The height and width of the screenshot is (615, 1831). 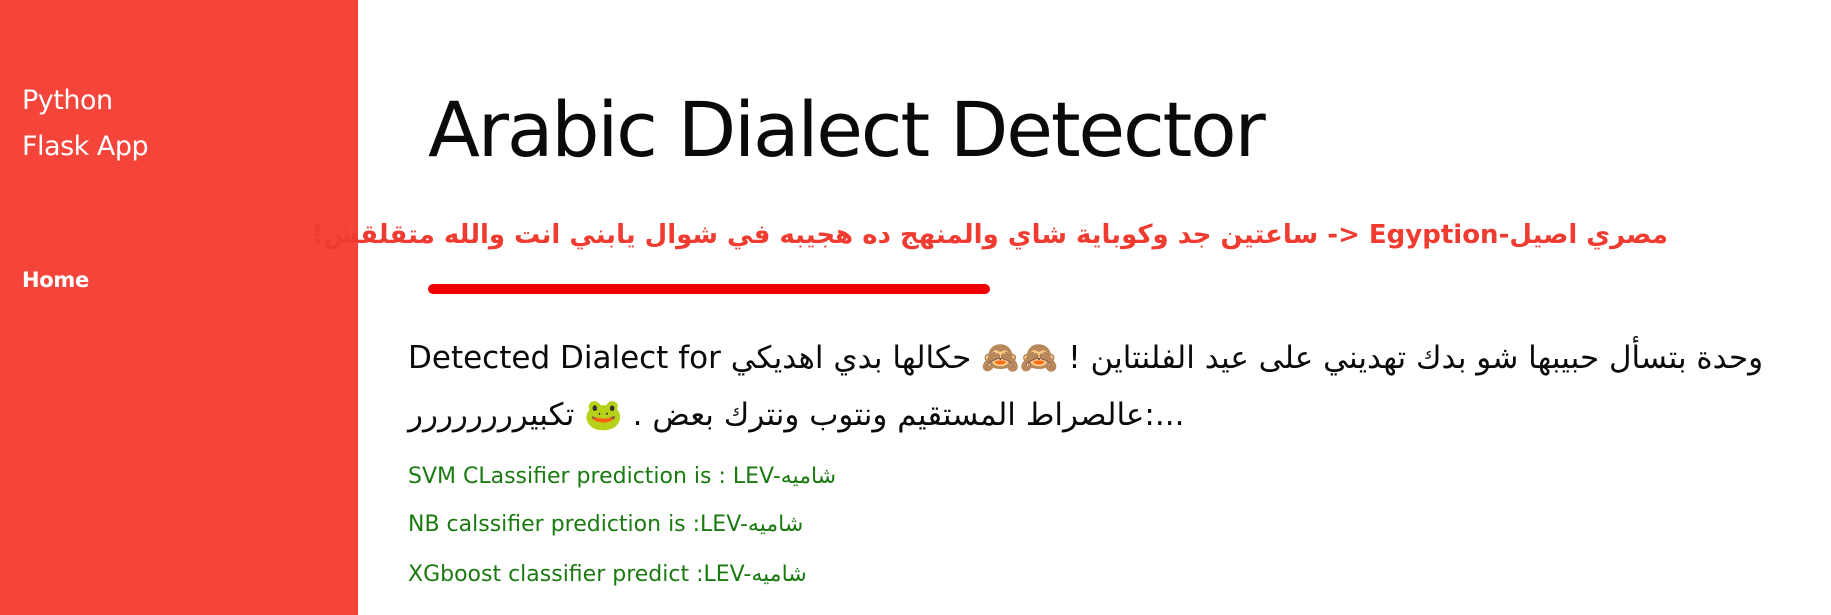 I want to click on svm-prediction: SVM CLassifier prediction is : LEV-شاميه, so click(x=622, y=476).